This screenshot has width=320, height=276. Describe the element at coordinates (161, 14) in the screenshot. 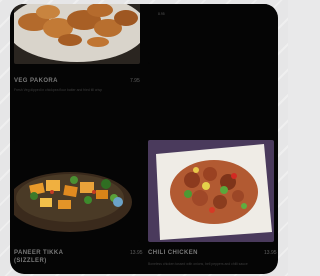

I see `dish-price-top-right: 8.95` at that location.